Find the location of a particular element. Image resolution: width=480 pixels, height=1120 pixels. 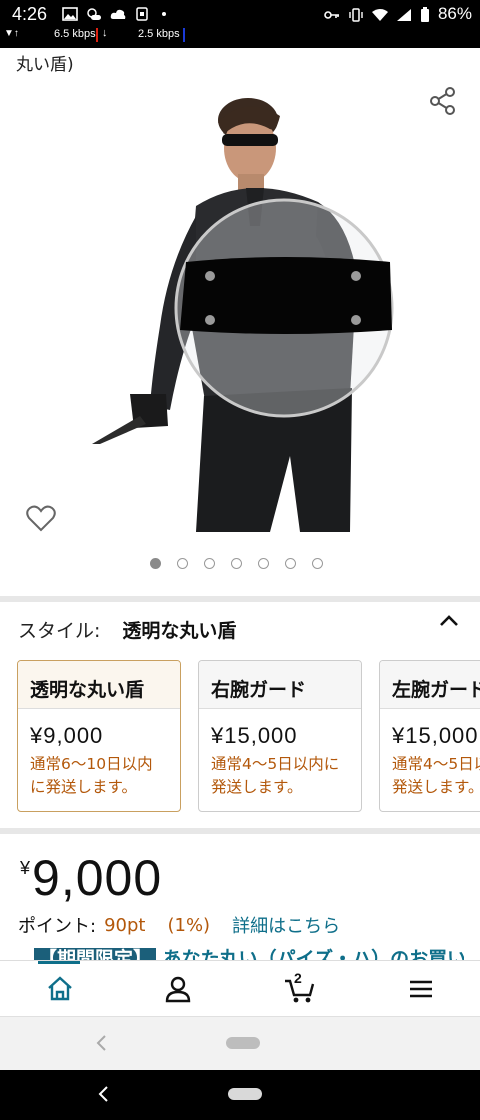

points-percent: (1%) is located at coordinates (189, 925).